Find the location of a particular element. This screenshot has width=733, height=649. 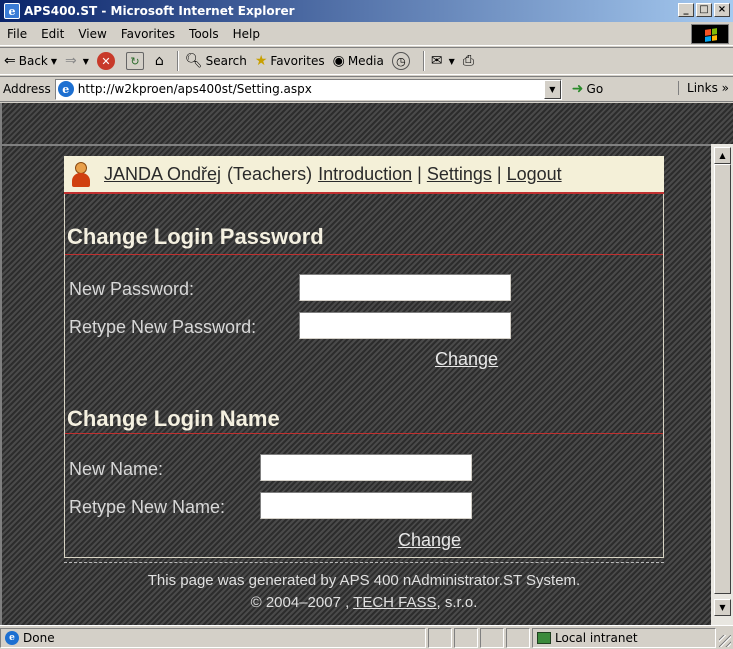

print-icon: ⎙ is located at coordinates (468, 61).